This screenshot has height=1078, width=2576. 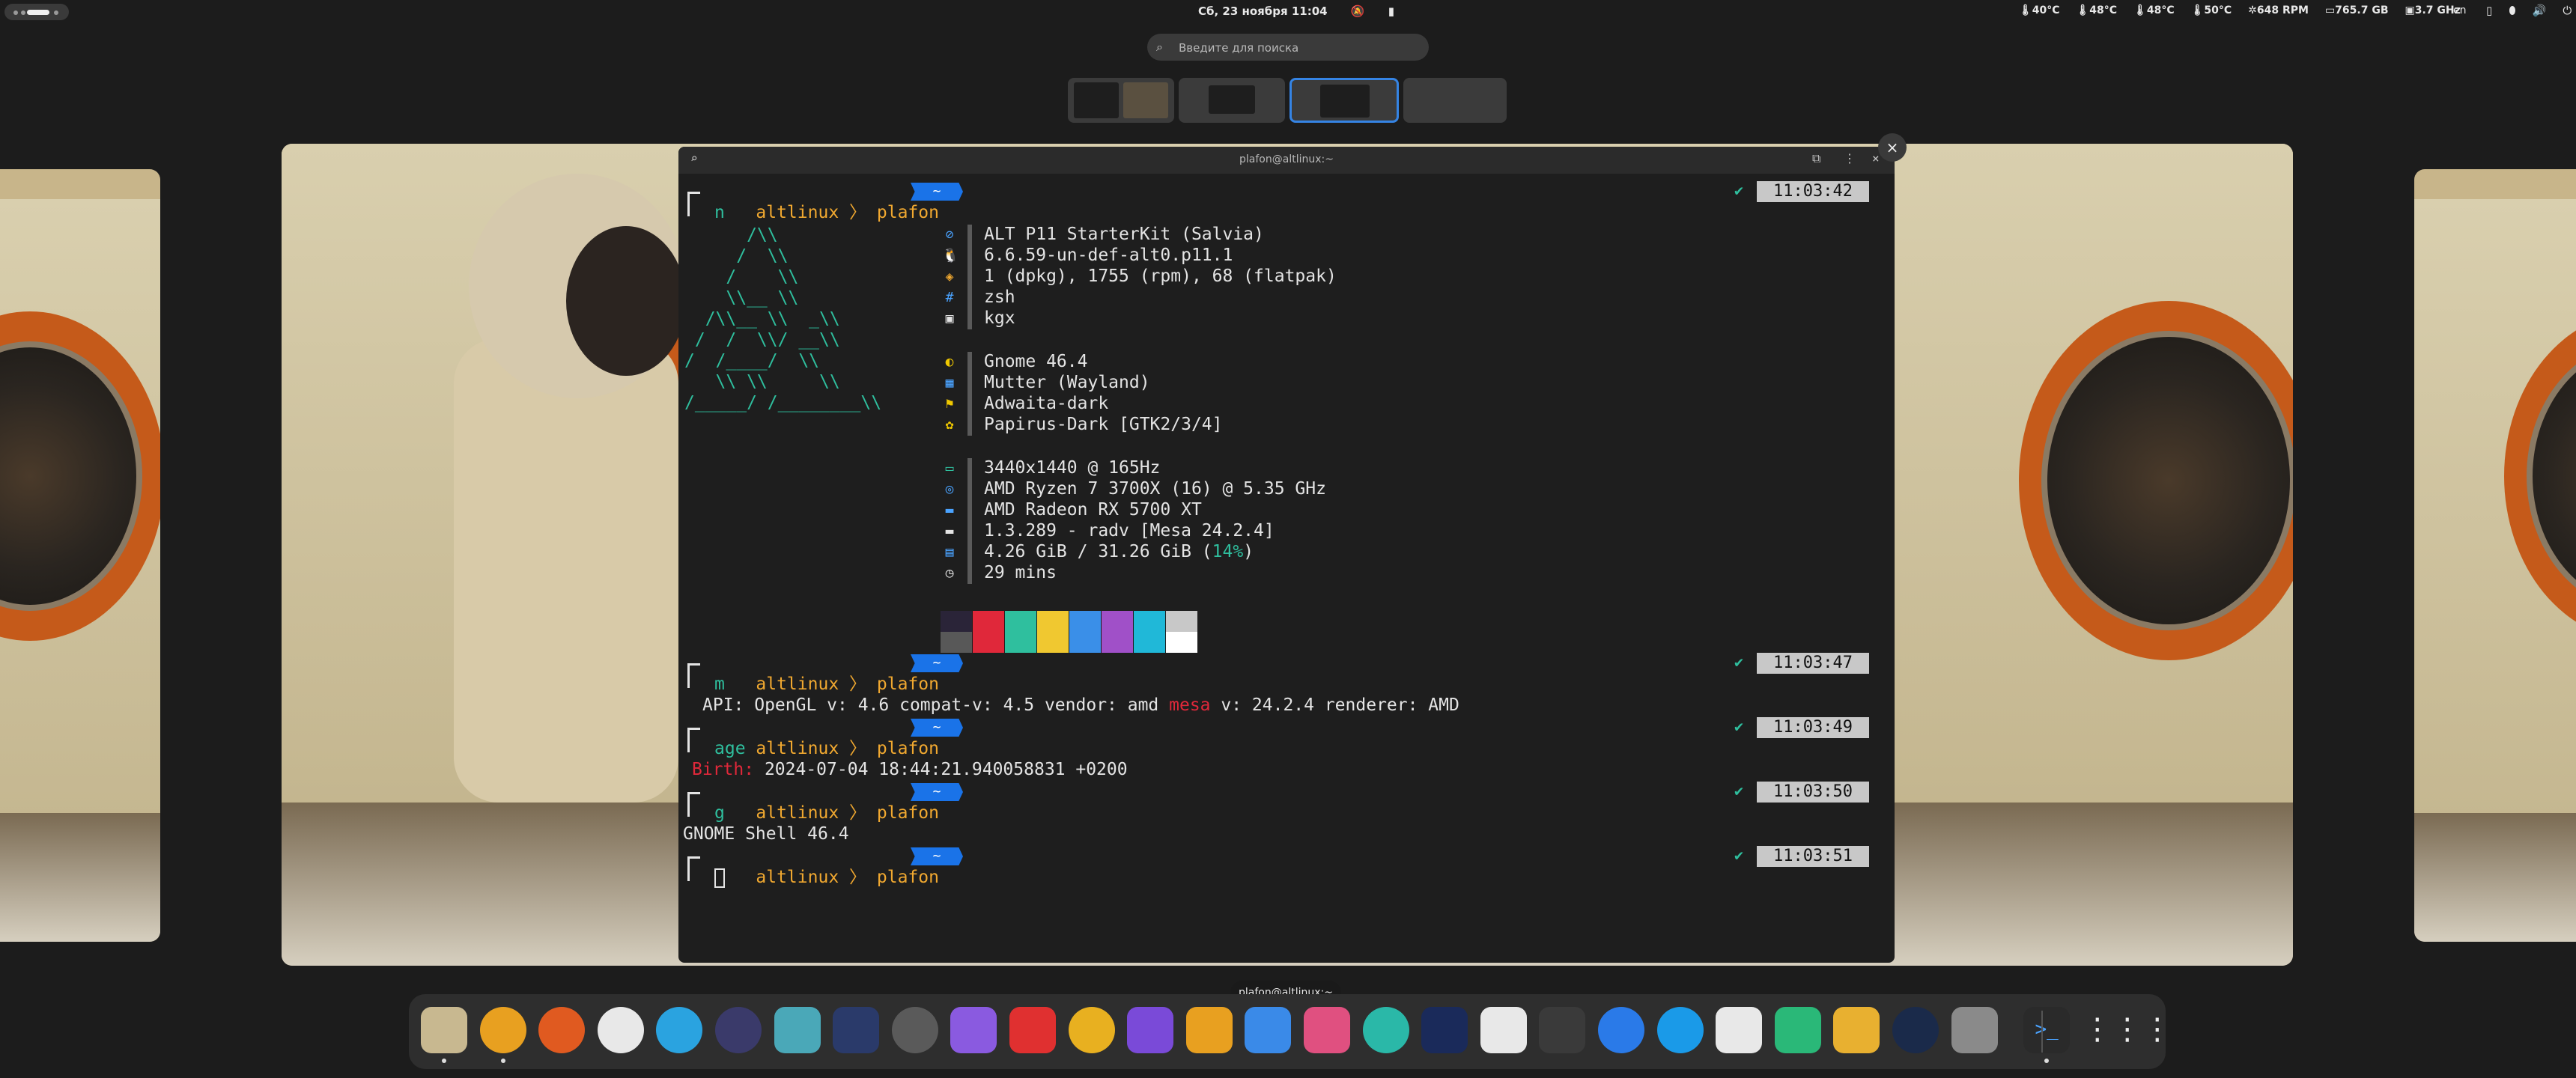 What do you see at coordinates (766, 834) in the screenshot?
I see `gnome-version-output: GNOME Shell 46.4` at bounding box center [766, 834].